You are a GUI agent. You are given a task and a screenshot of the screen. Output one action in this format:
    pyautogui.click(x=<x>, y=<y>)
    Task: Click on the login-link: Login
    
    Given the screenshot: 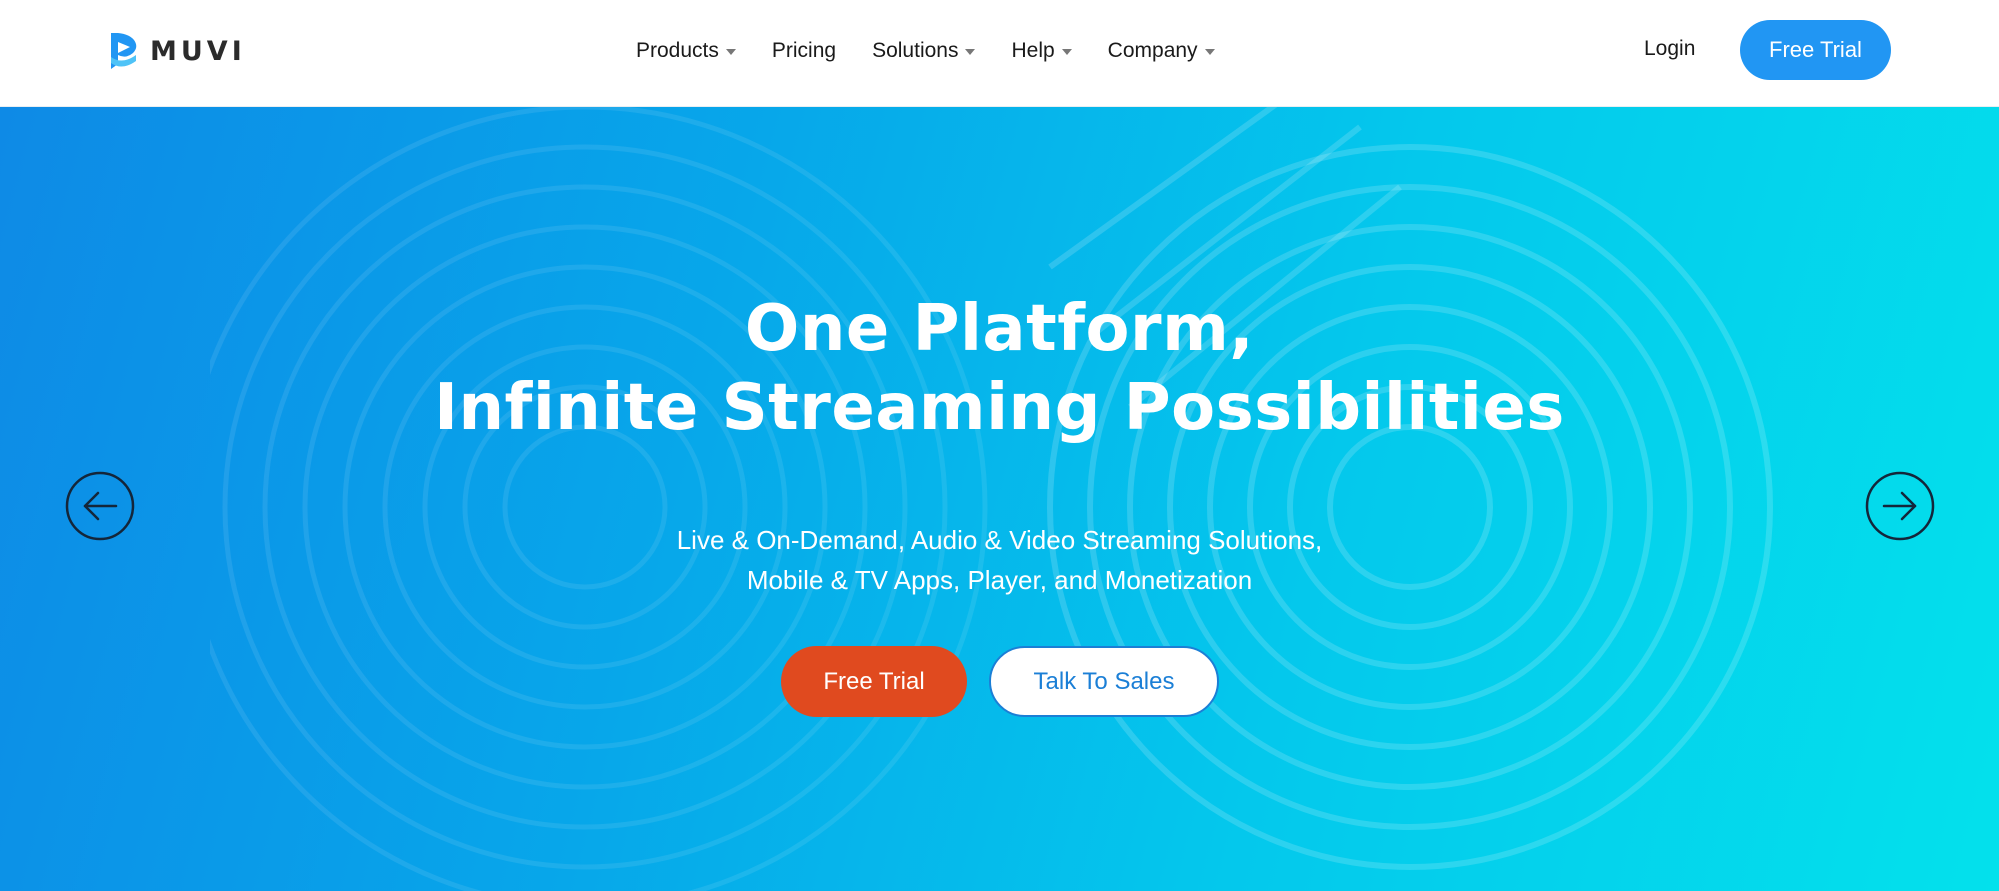 What is the action you would take?
    pyautogui.click(x=1669, y=49)
    